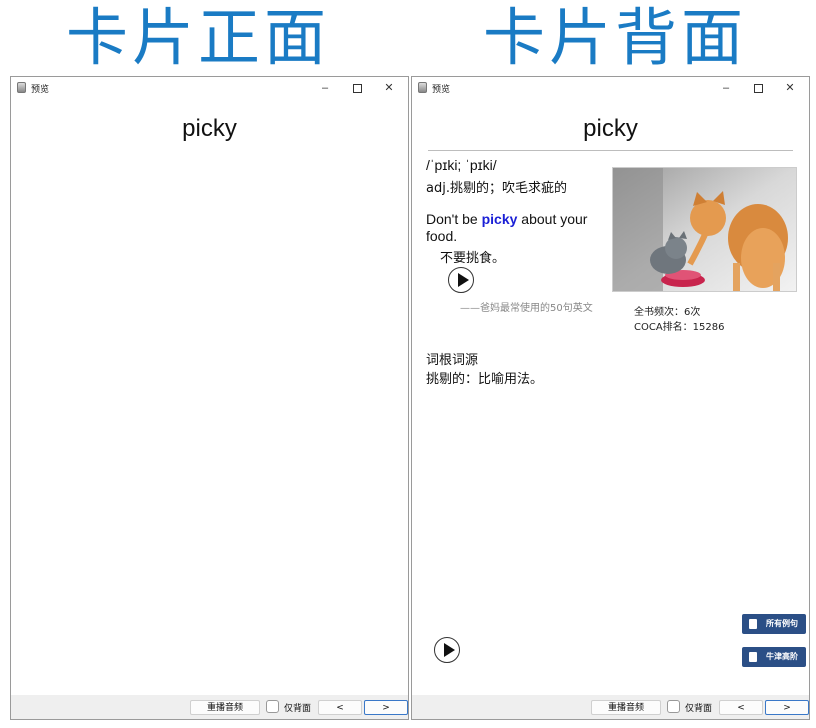 This screenshot has width=816, height=728. Describe the element at coordinates (442, 236) in the screenshot. I see `example-sentence-line2: food.` at that location.